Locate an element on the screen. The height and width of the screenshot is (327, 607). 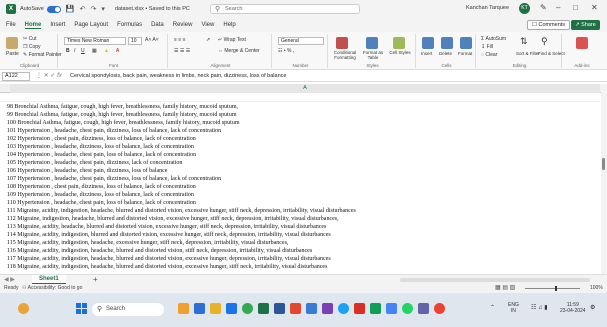
scrollbar-thumb is located at coordinates (603, 164).